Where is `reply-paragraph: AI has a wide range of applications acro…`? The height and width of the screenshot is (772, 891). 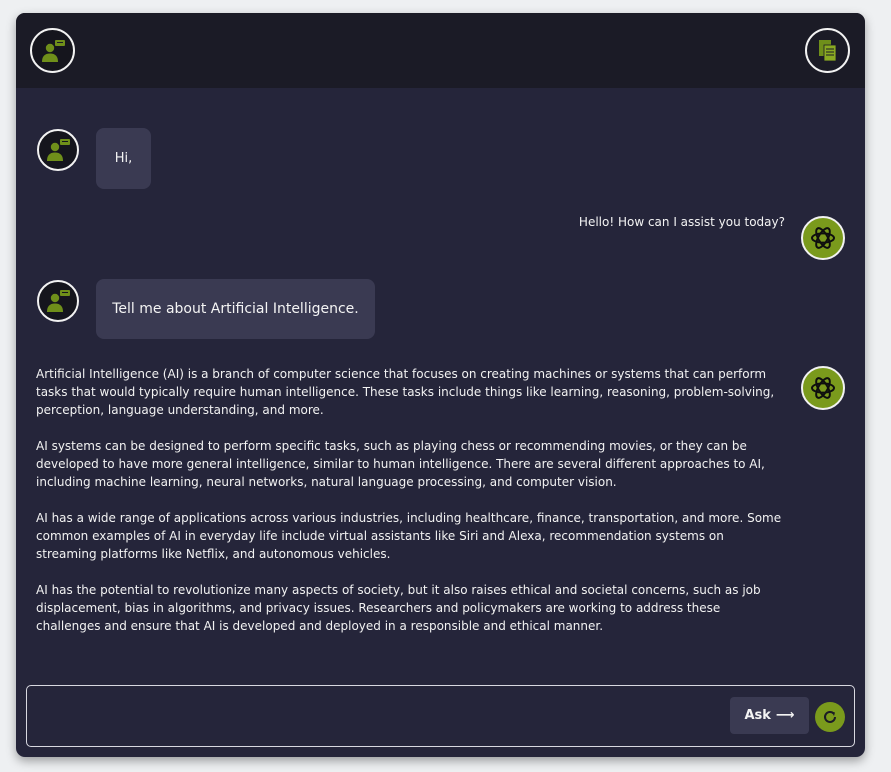 reply-paragraph: AI has a wide range of applications acro… is located at coordinates (409, 536).